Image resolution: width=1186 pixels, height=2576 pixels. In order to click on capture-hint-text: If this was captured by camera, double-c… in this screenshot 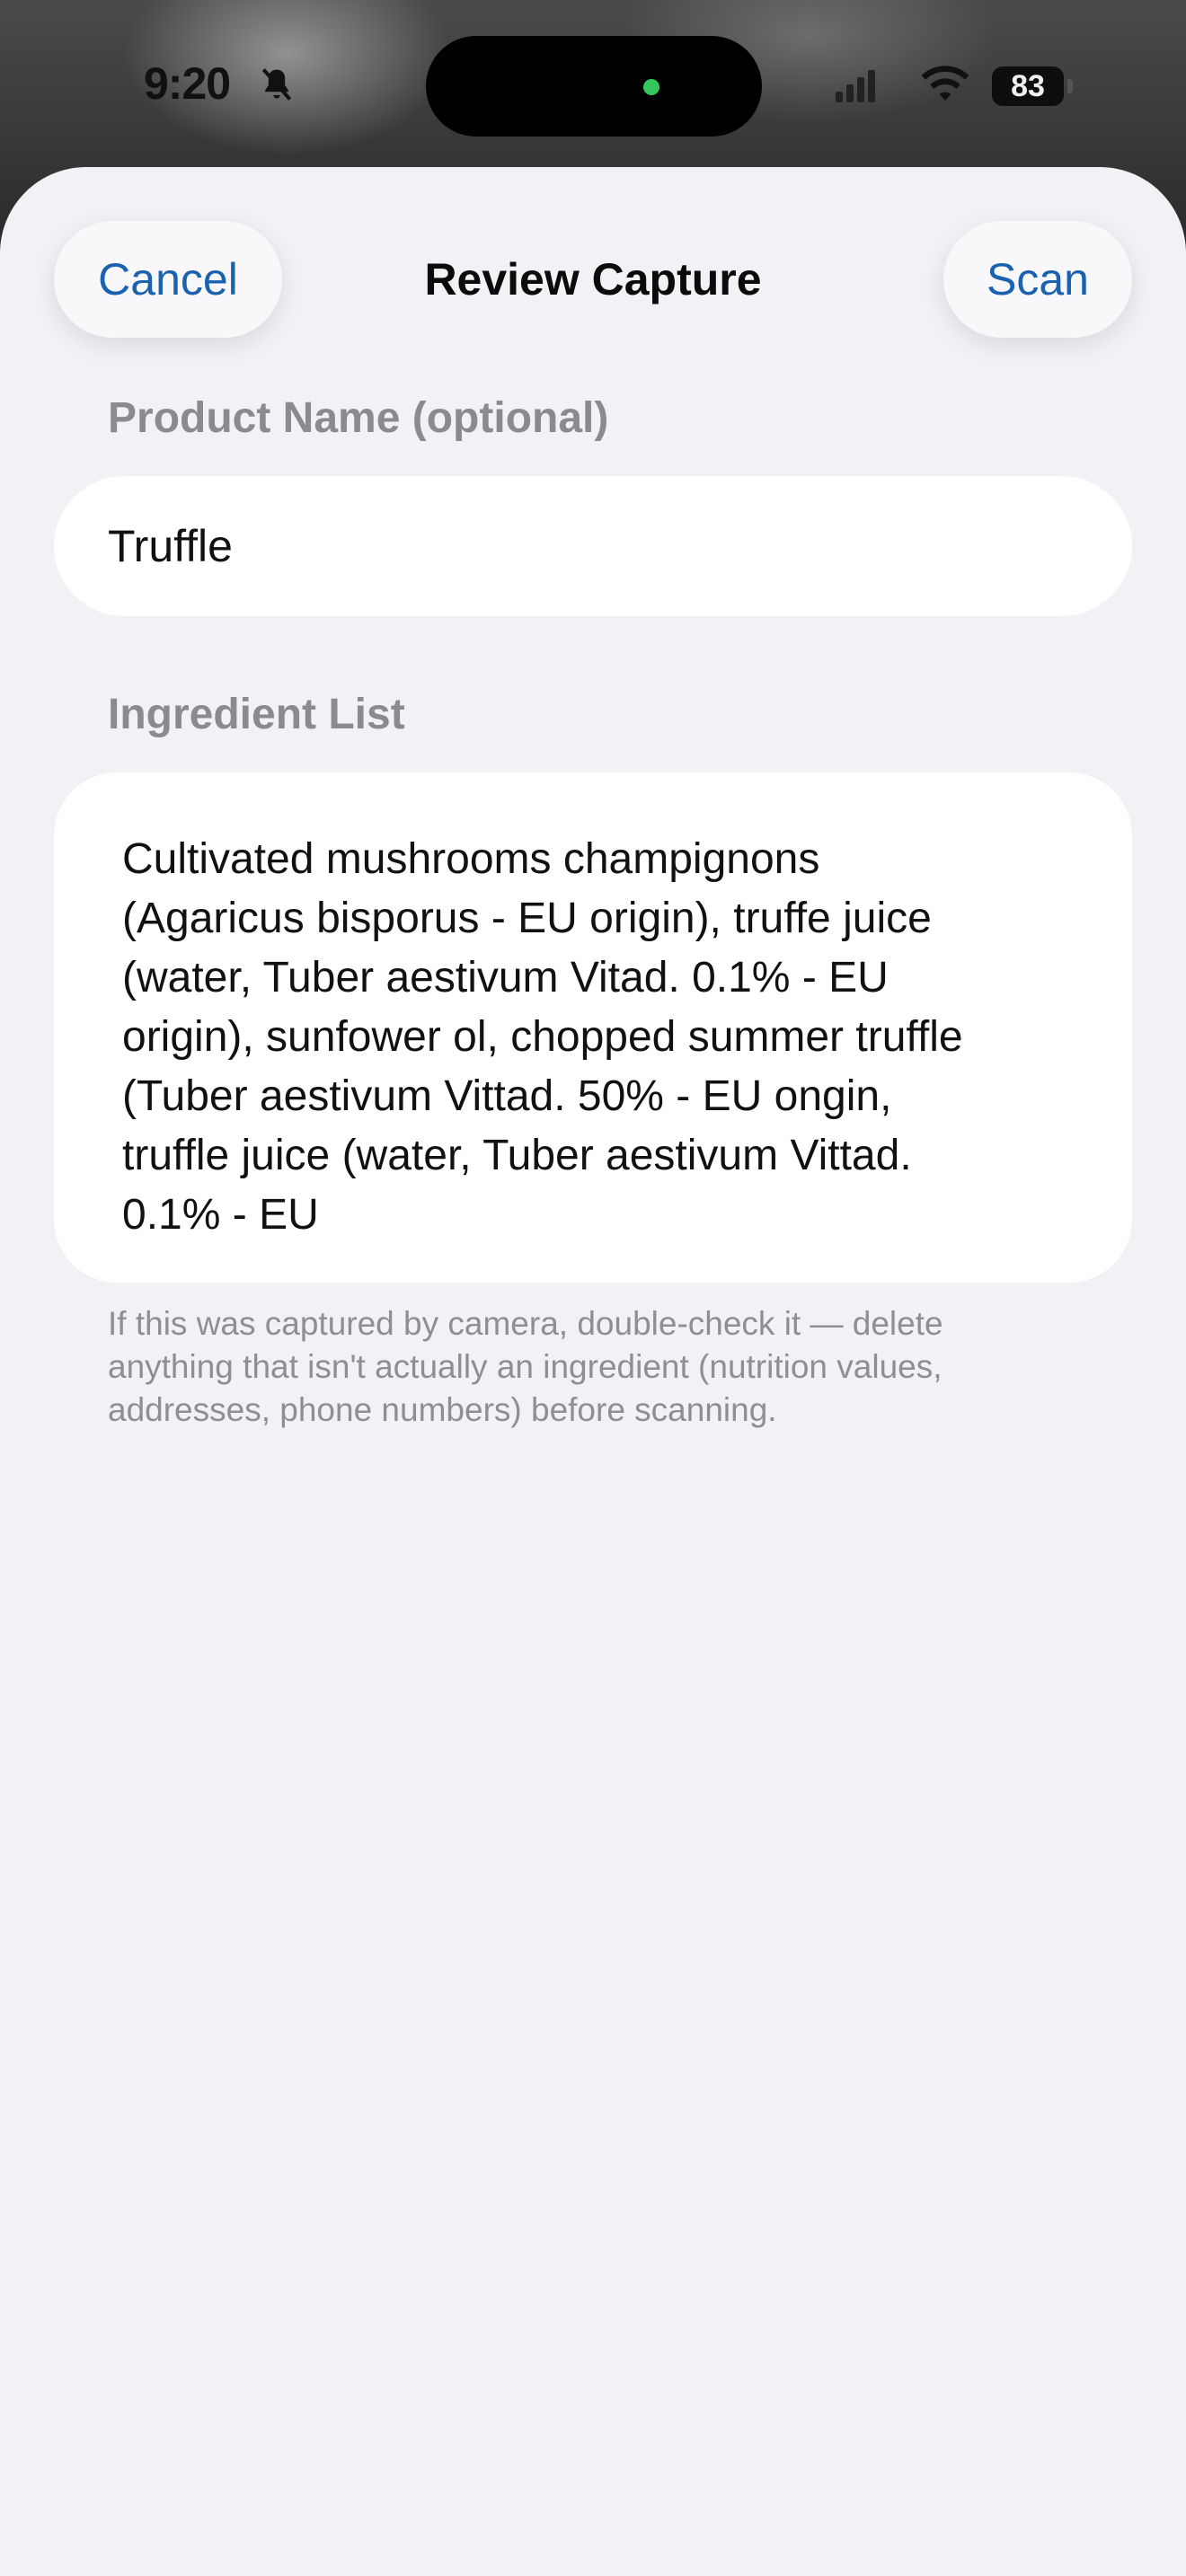, I will do `click(525, 1366)`.